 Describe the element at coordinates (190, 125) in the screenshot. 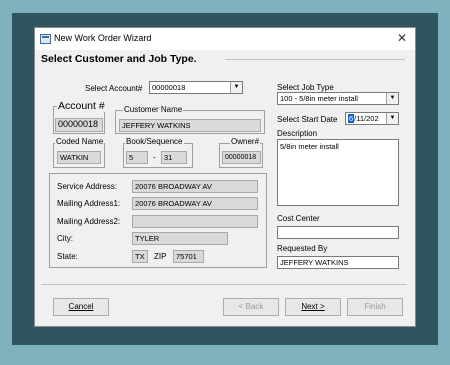

I see `customer-name-field: JEFFERY WATKINS` at that location.